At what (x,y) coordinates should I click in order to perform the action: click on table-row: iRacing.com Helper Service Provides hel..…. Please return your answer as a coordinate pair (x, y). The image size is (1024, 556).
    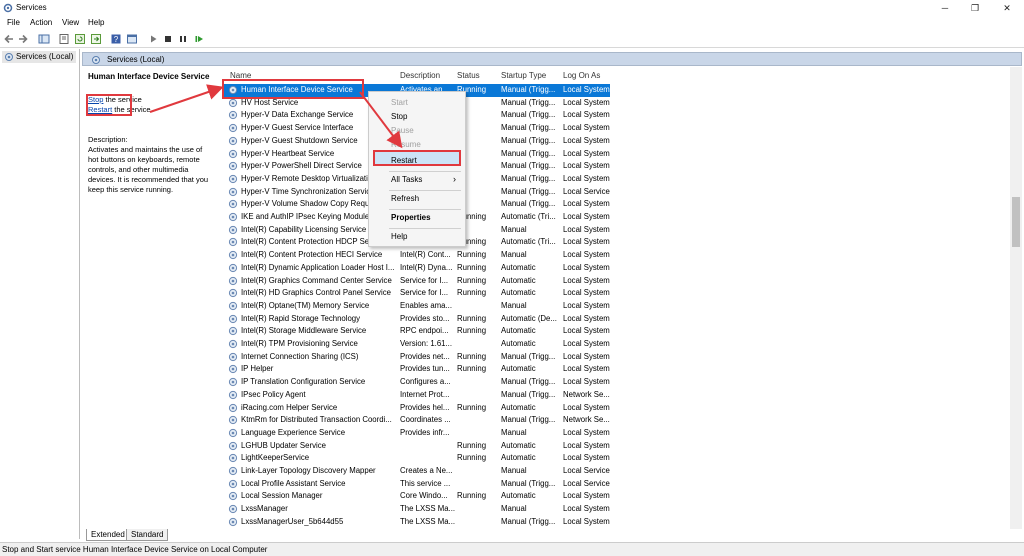
    Looking at the image, I should click on (617, 408).